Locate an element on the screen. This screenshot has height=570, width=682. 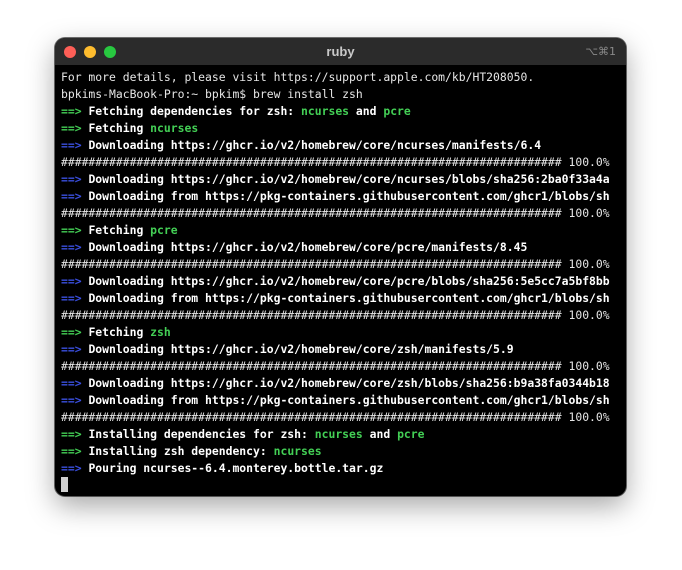
heading-text: Installing dependencies for zsh: is located at coordinates (201, 434).